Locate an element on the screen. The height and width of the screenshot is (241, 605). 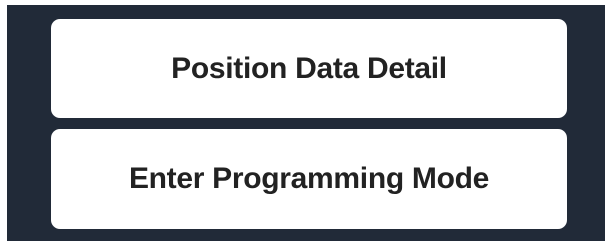
enter-programming-mode-label: Enter Programming Mode is located at coordinates (309, 178).